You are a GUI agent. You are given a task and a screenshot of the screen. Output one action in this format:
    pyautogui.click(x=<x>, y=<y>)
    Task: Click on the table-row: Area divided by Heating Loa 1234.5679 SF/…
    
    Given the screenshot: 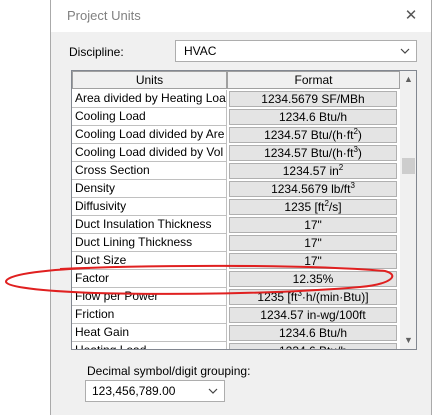 What is the action you would take?
    pyautogui.click(x=236, y=99)
    